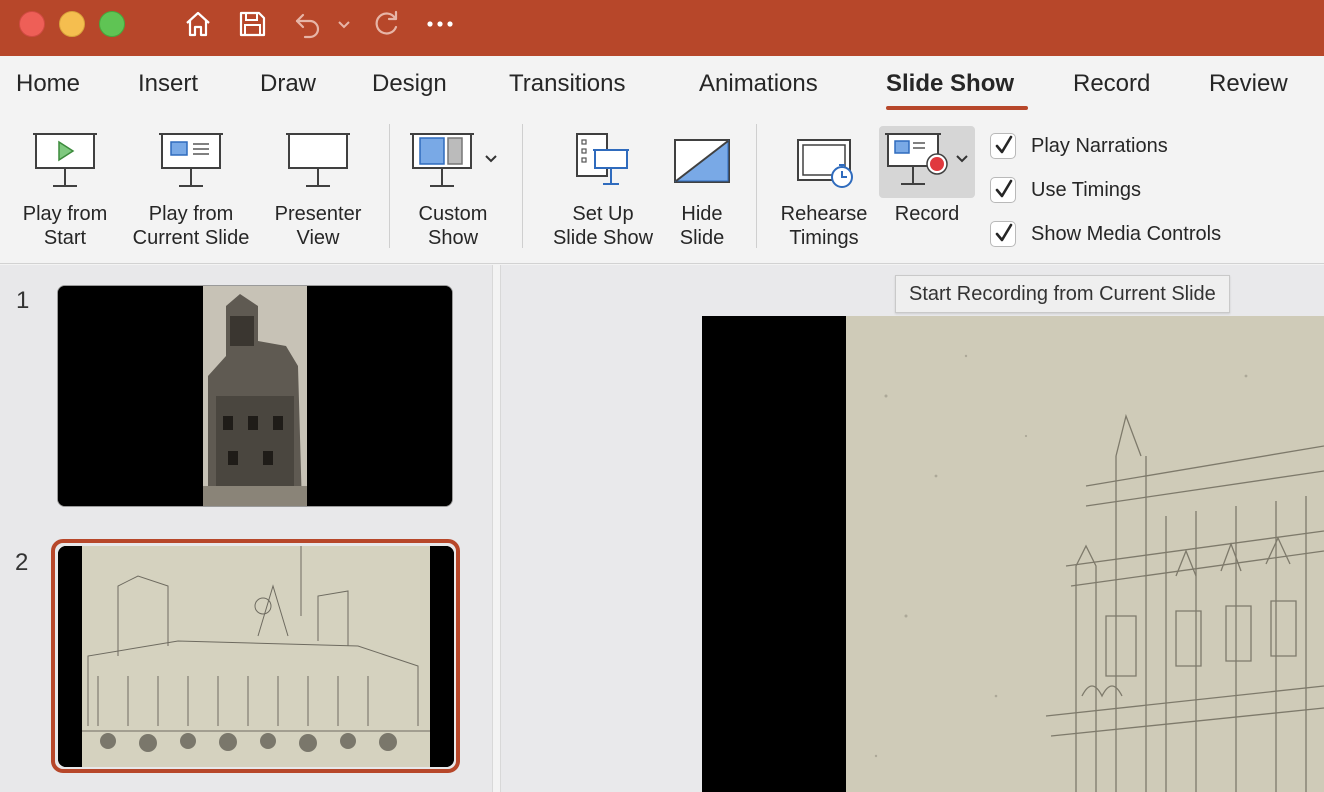  I want to click on tab-animations: Animations, so click(758, 84).